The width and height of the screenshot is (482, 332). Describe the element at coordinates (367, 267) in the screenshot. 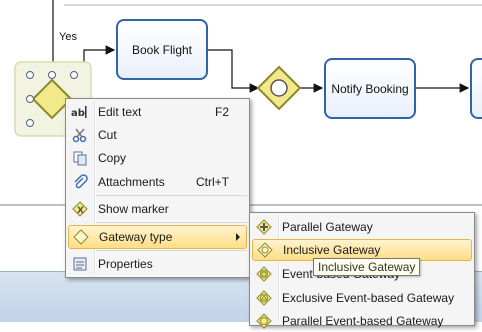

I see `tooltip: Inclusive Gateway` at that location.